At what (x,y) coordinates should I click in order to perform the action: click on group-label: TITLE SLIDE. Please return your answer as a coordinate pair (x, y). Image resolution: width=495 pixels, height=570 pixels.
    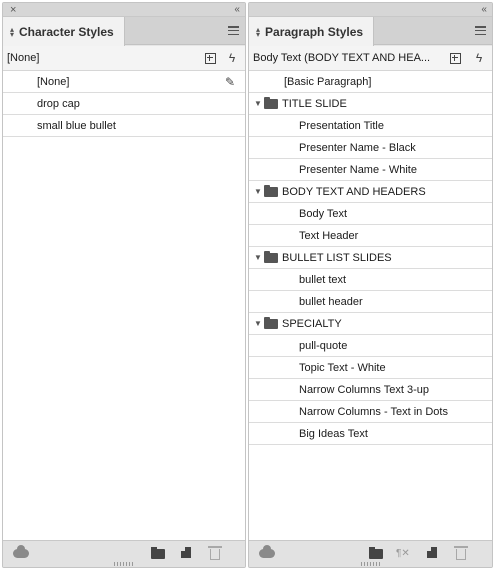
    Looking at the image, I should click on (314, 103).